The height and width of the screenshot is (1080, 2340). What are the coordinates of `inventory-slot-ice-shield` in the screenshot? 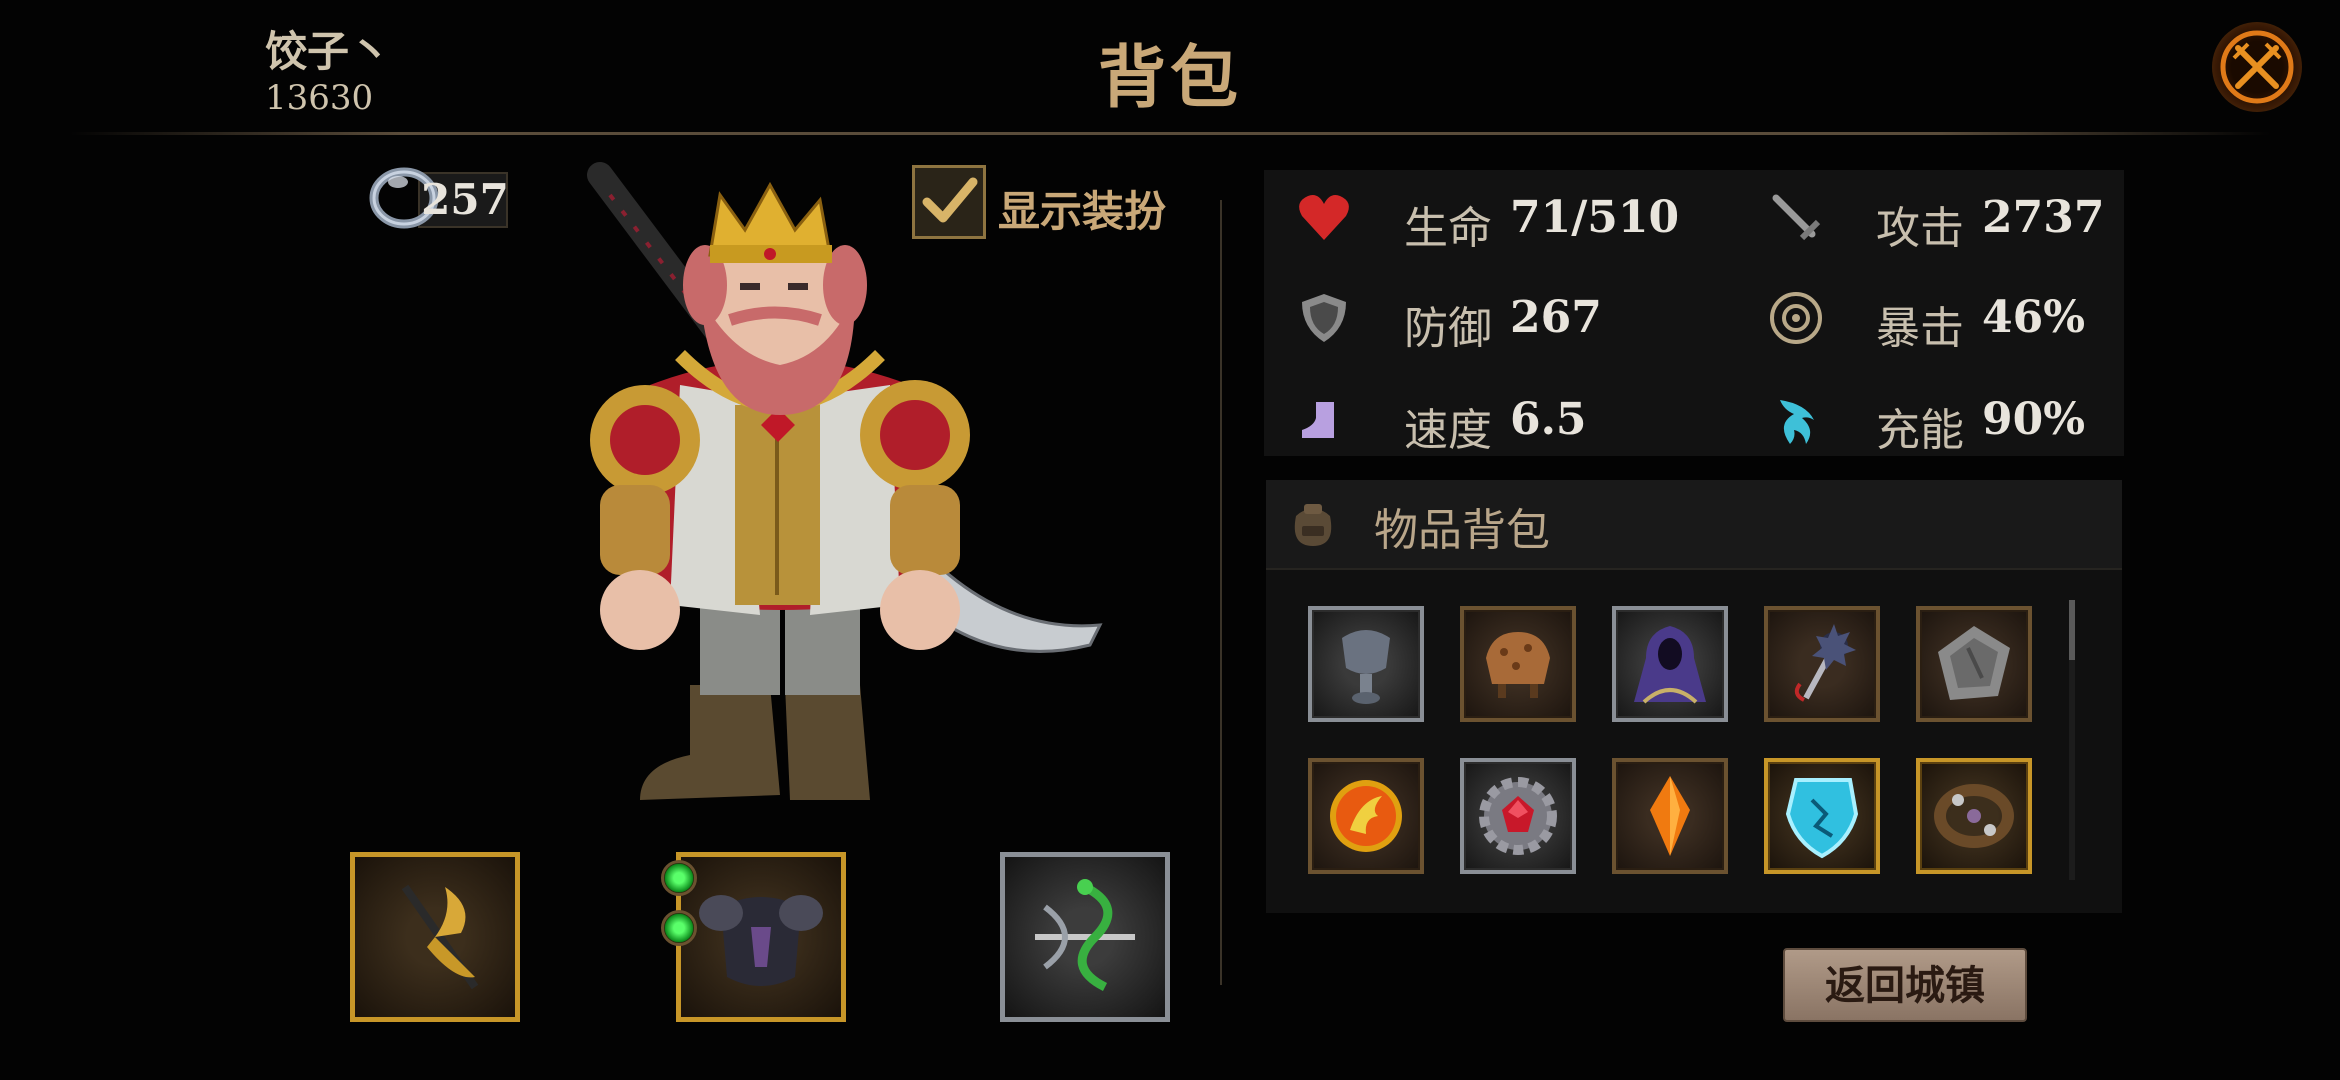 It's located at (1822, 816).